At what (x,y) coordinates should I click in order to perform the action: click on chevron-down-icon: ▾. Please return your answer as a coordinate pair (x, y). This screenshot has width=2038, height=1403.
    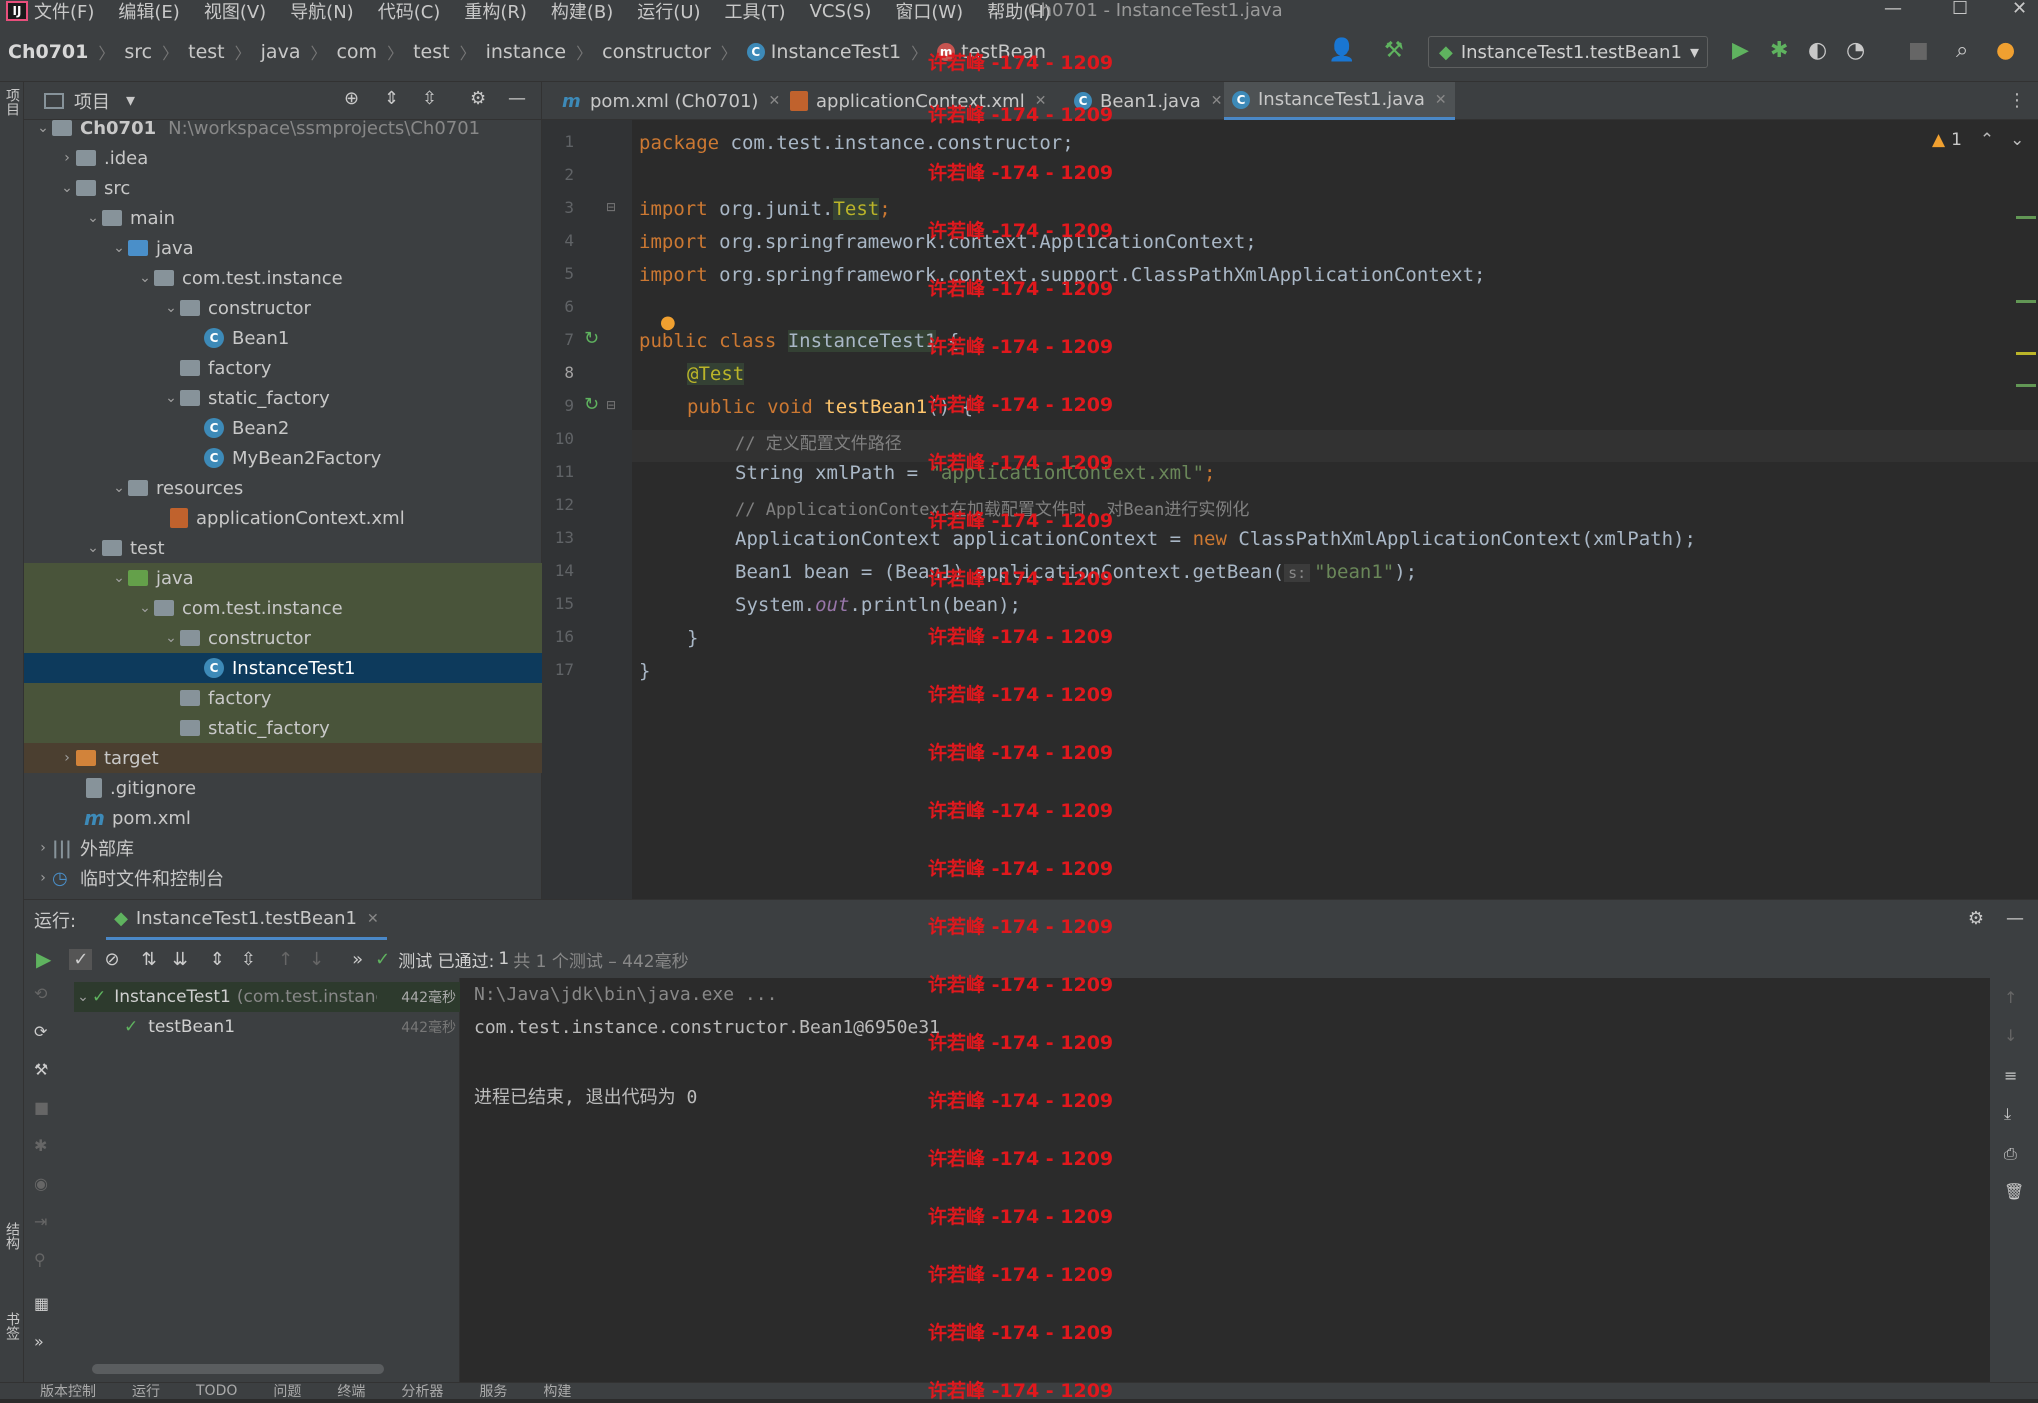
    Looking at the image, I should click on (130, 100).